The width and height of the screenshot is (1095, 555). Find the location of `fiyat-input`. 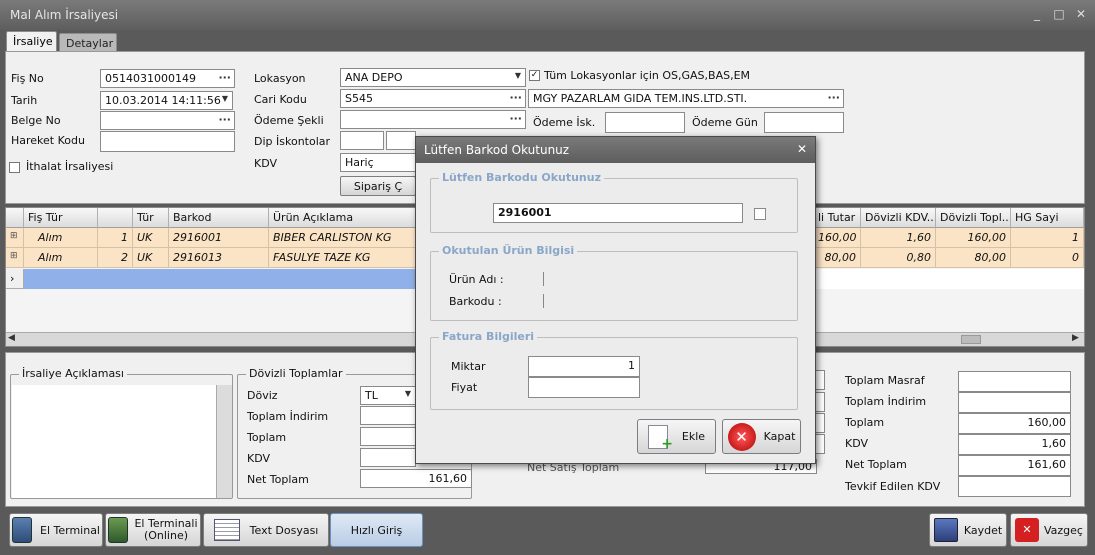

fiyat-input is located at coordinates (584, 387).